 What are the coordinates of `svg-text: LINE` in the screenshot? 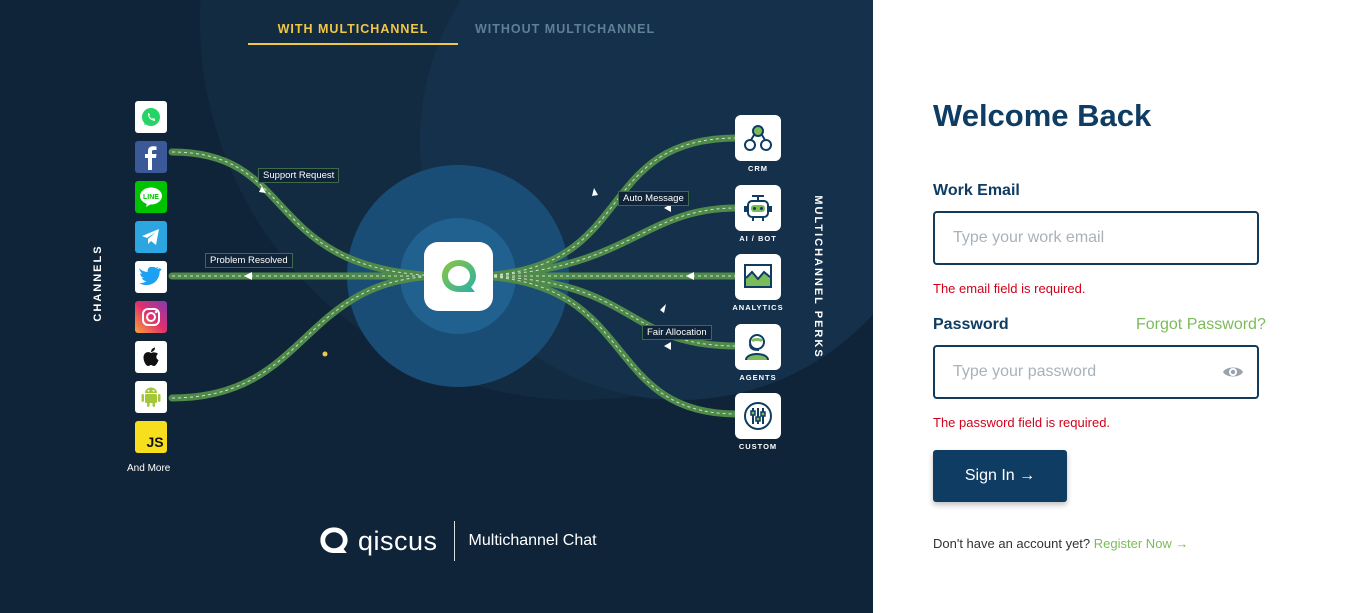 It's located at (151, 197).